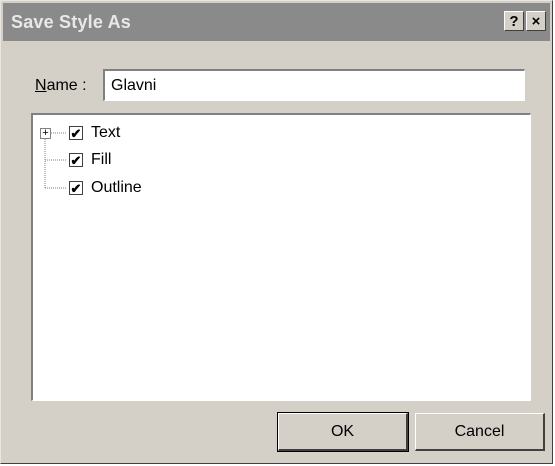  What do you see at coordinates (480, 432) in the screenshot?
I see `cancel-button: Cancel` at bounding box center [480, 432].